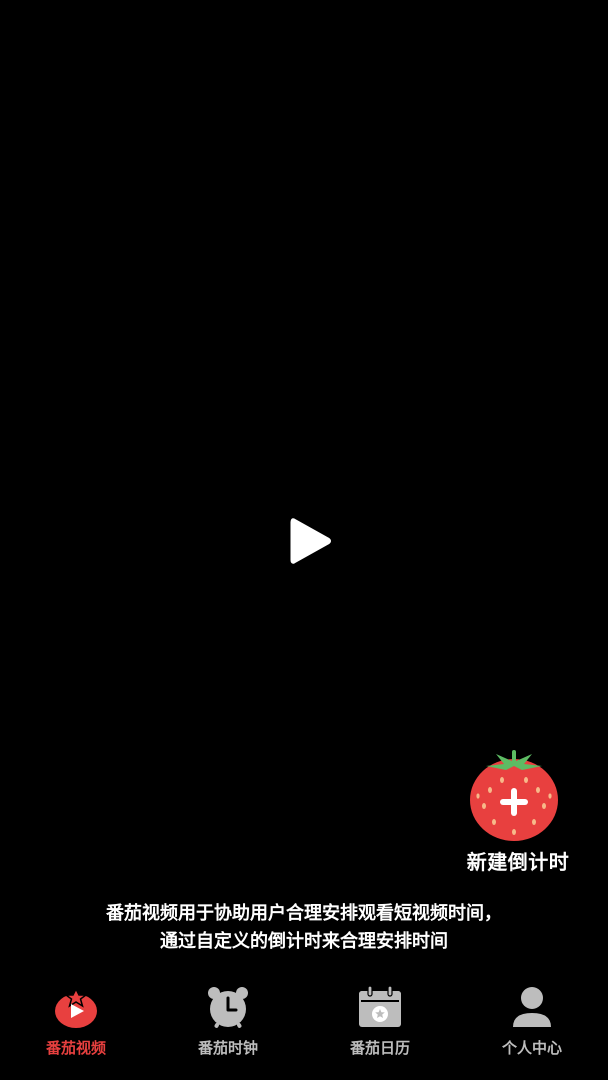 This screenshot has width=608, height=1080. What do you see at coordinates (227, 1048) in the screenshot?
I see `tab-label: 番茄时钟` at bounding box center [227, 1048].